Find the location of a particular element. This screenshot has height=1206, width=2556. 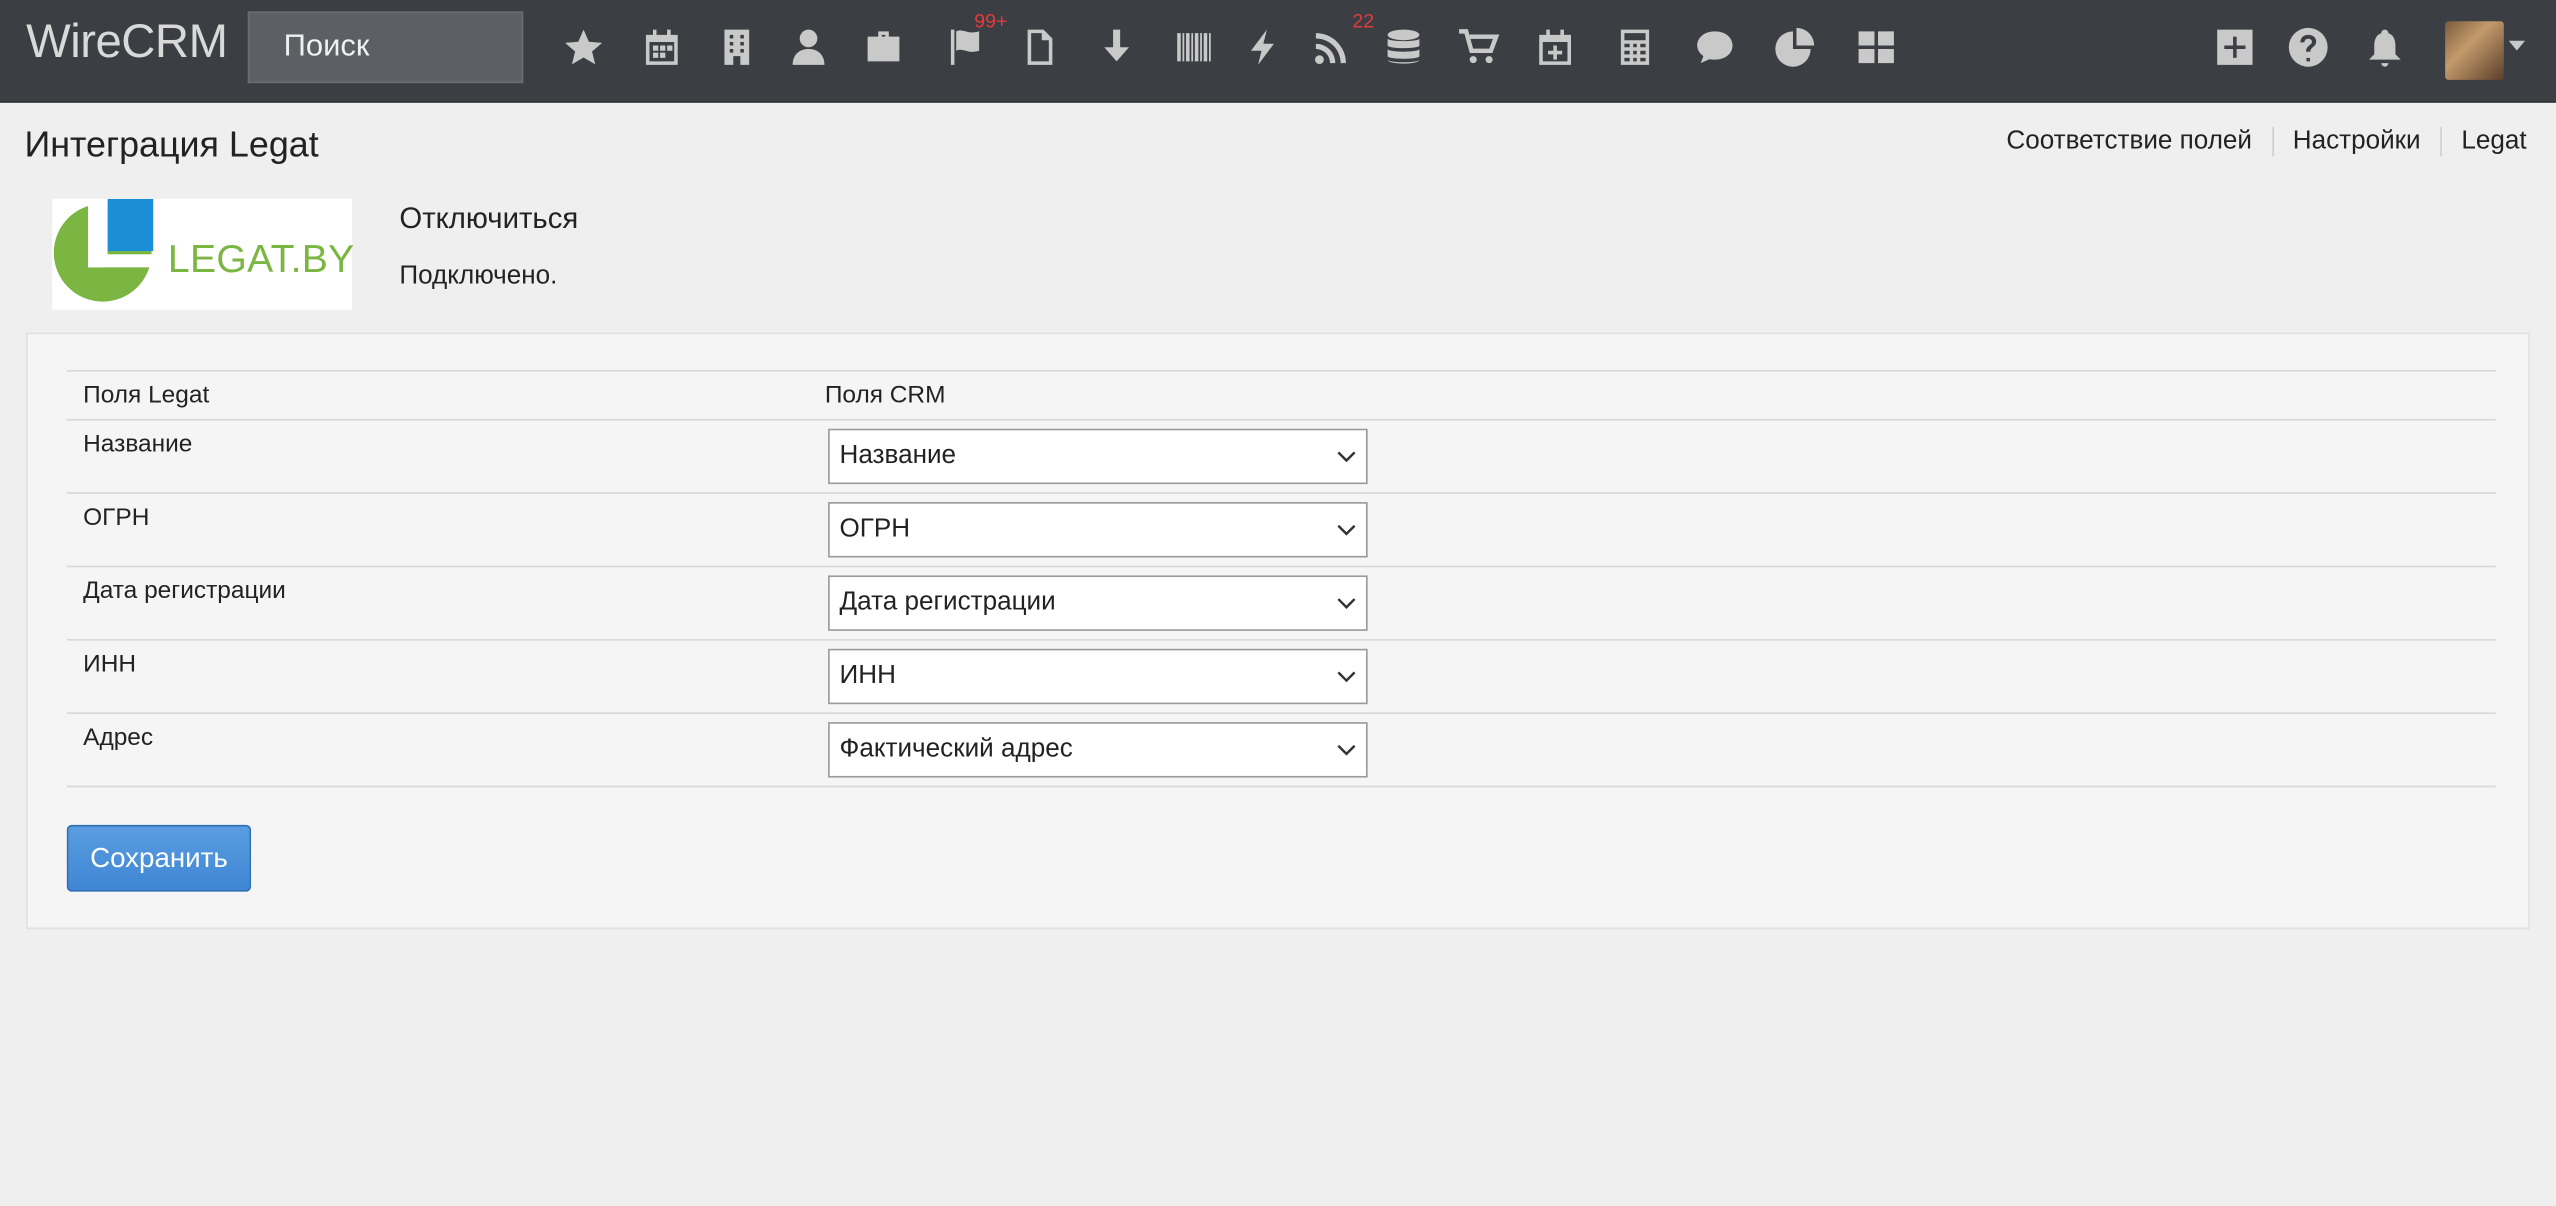

search-input is located at coordinates (385, 47).